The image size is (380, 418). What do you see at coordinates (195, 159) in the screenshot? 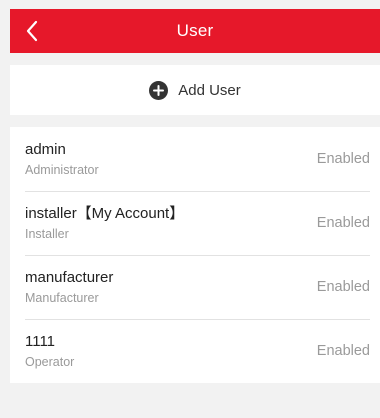
I see `user-row-admin: admin Administrator Enabled` at bounding box center [195, 159].